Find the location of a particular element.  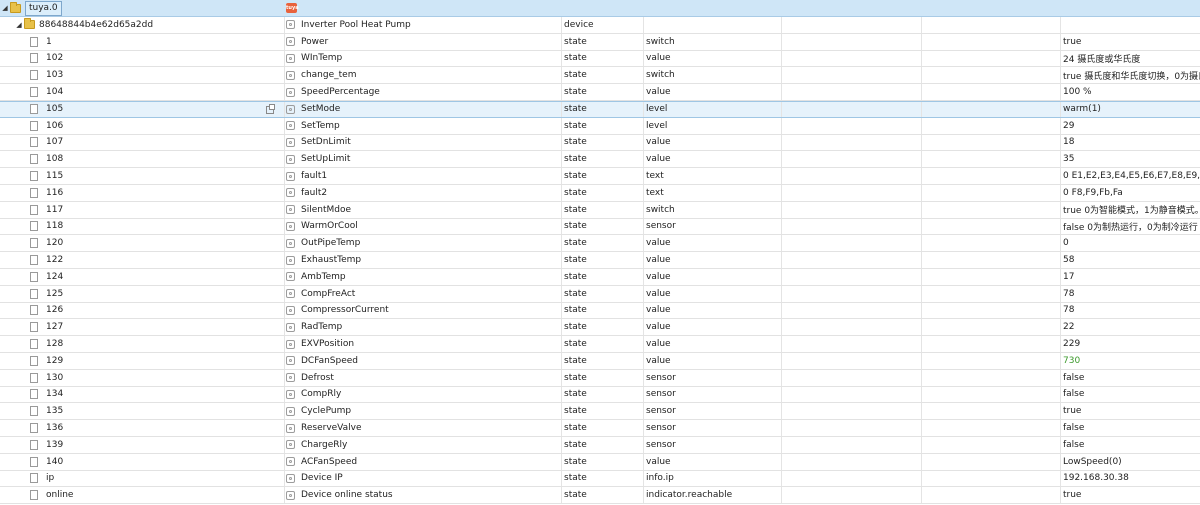

state-row: 127 RadTemp state value 22 is located at coordinates (600, 328).